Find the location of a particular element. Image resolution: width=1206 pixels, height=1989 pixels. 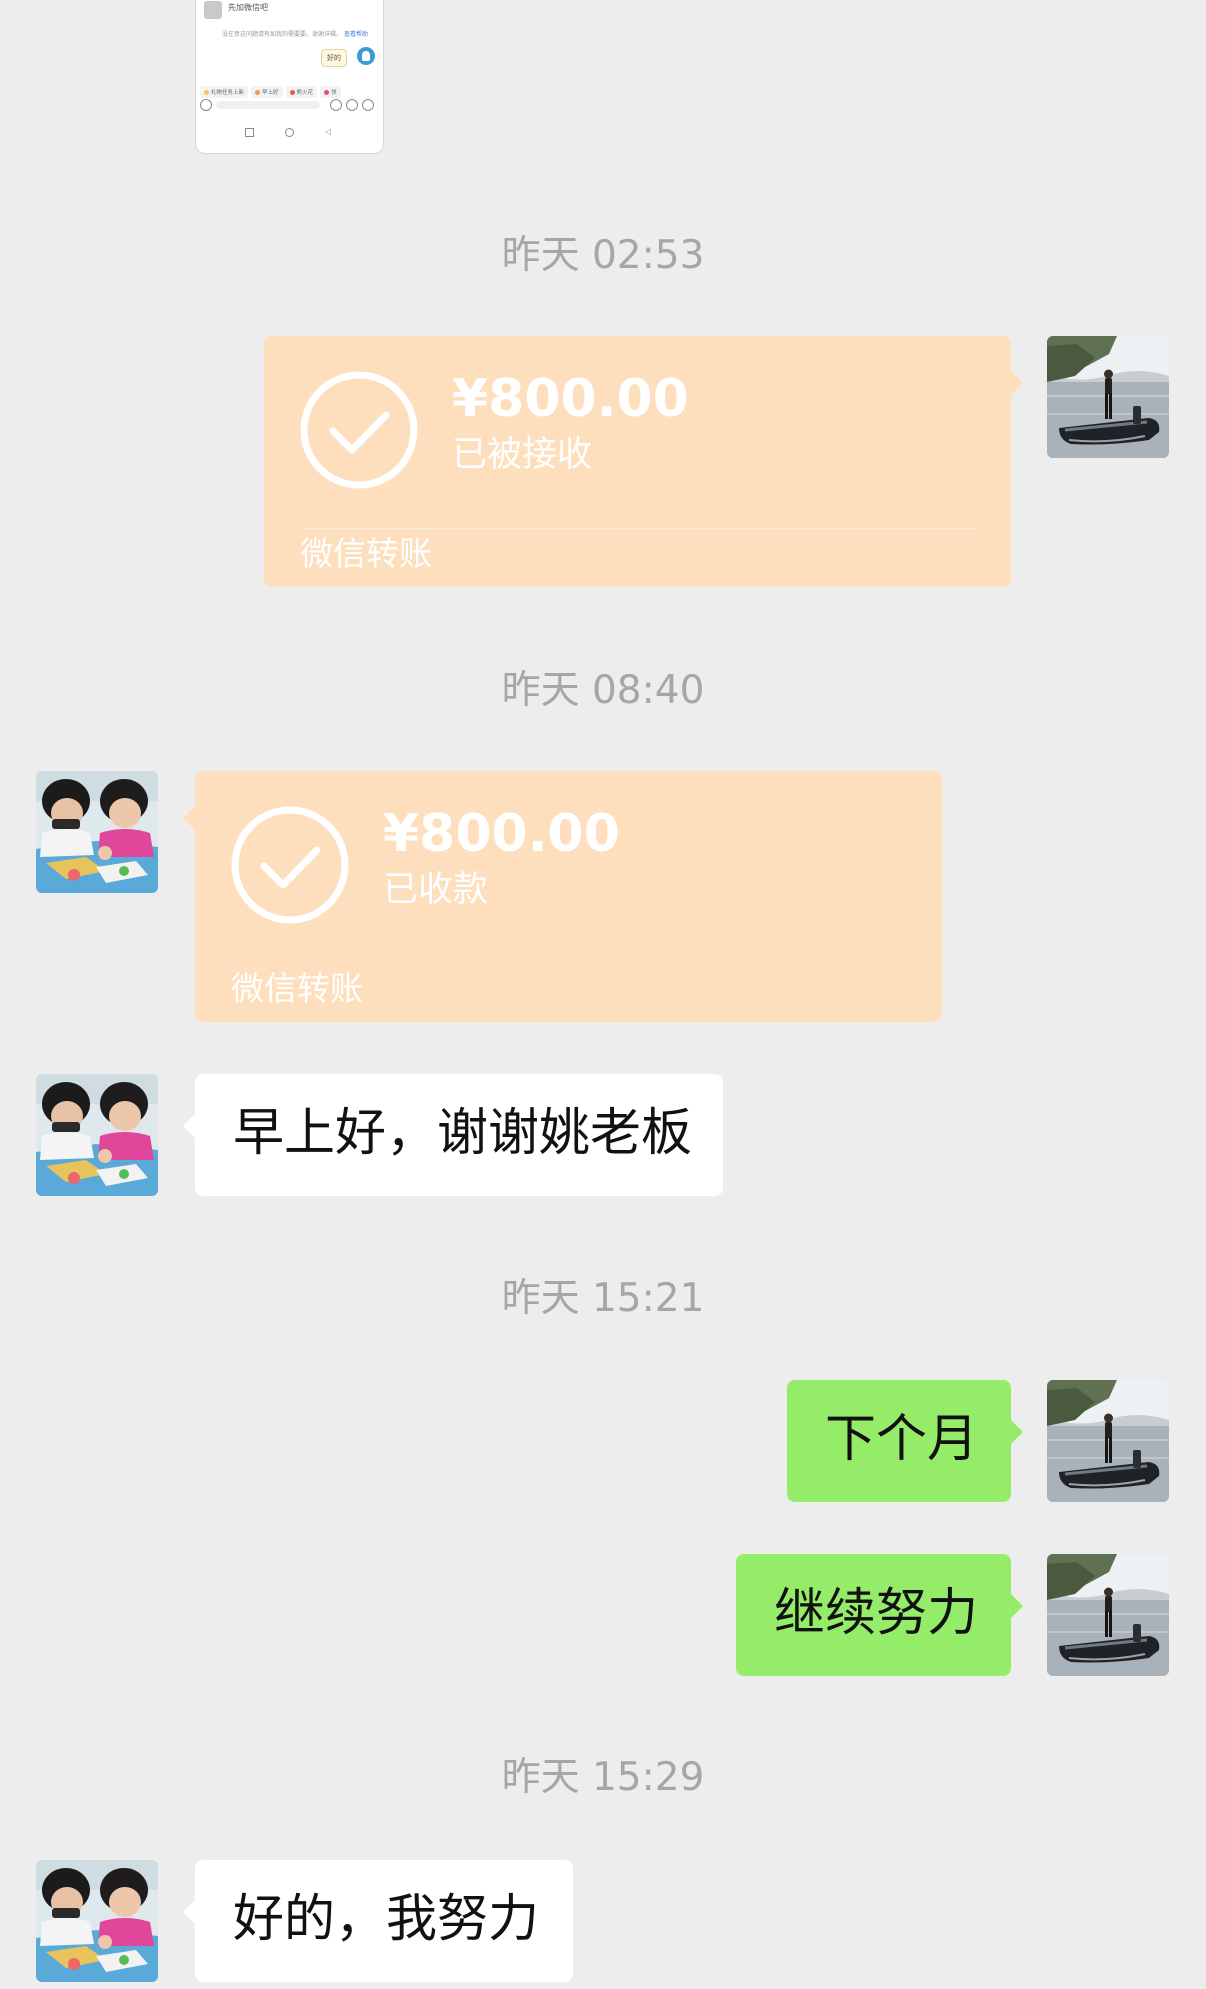

thumbnail-link: 查看帮助 is located at coordinates (355, 34).